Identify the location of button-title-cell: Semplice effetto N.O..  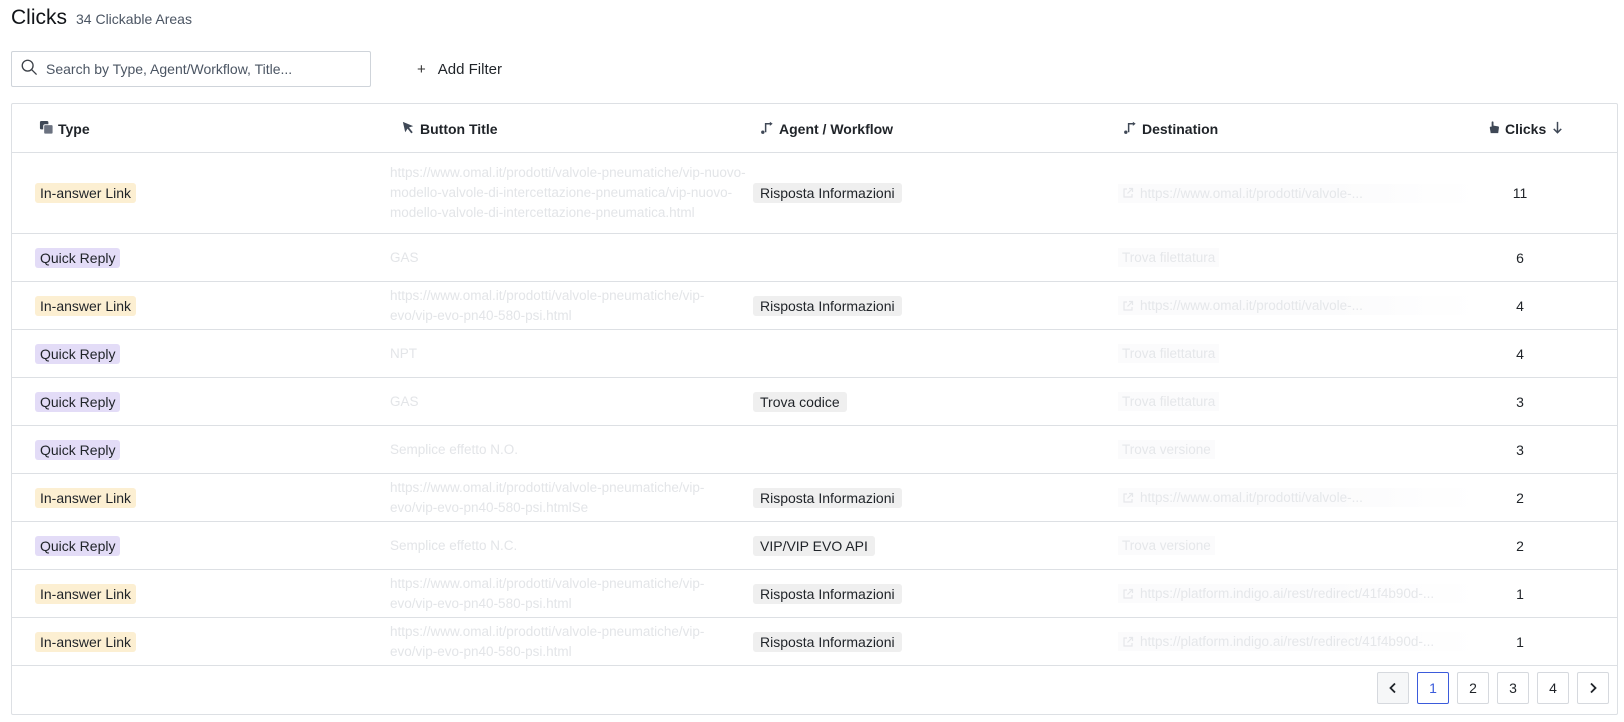
(570, 449).